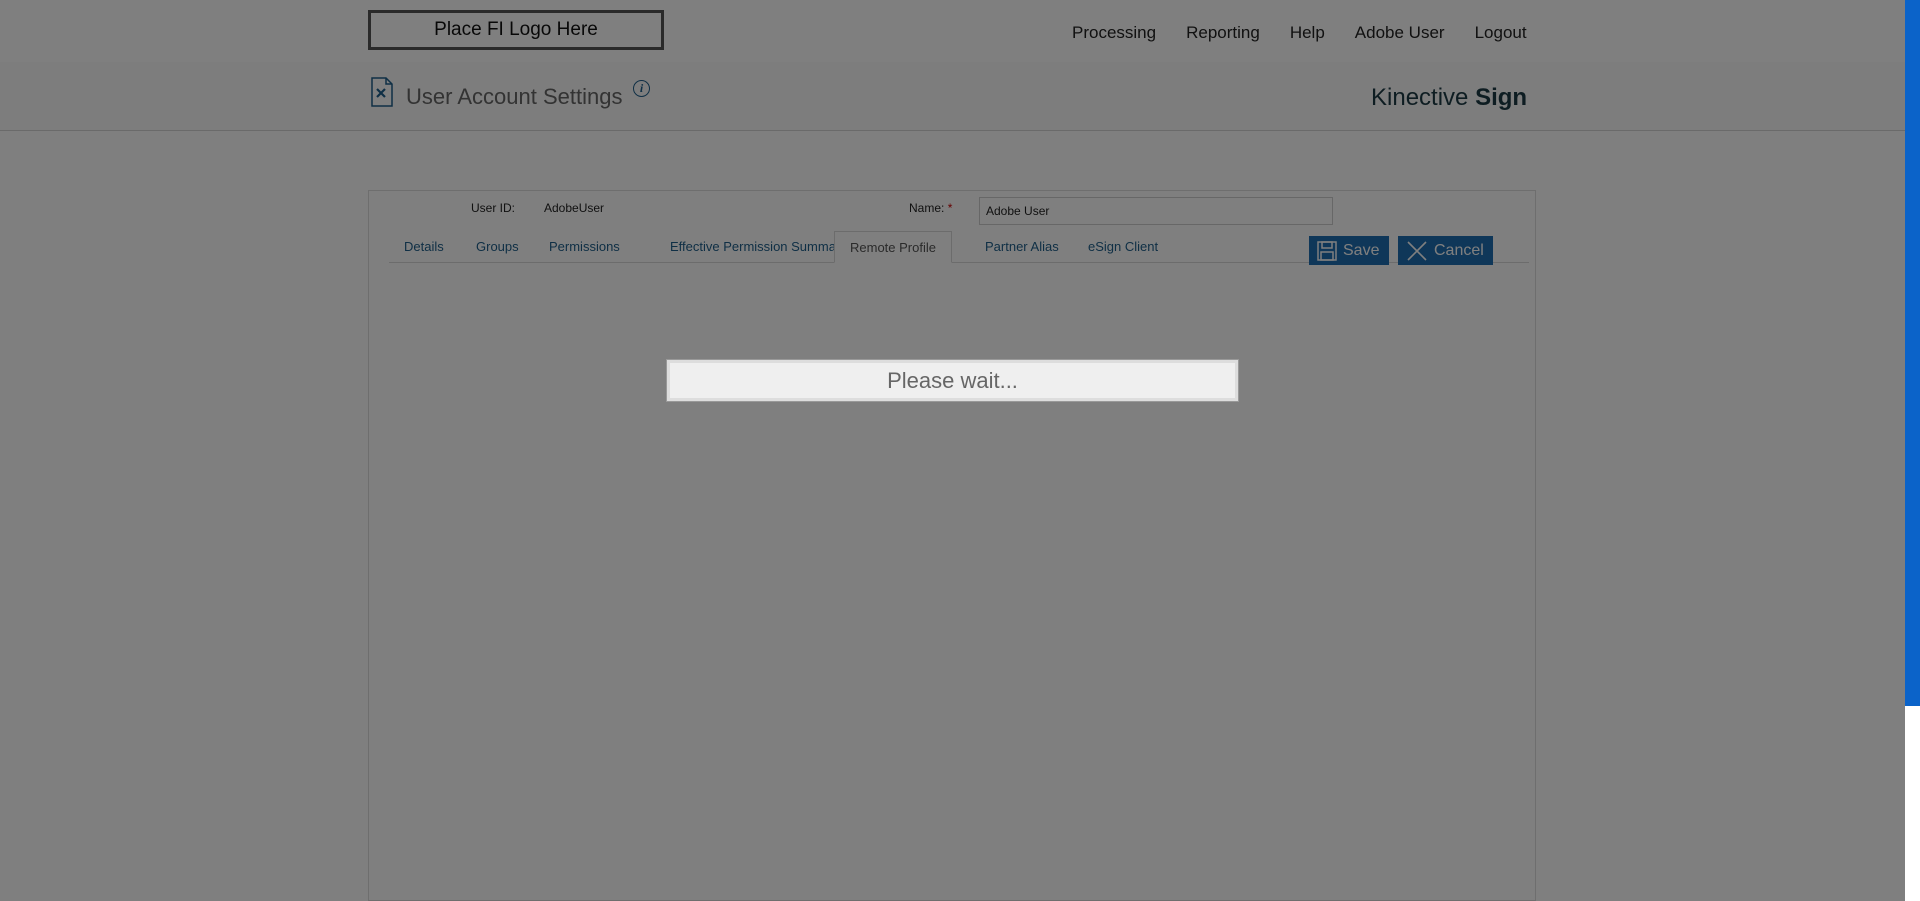 The width and height of the screenshot is (1920, 901). I want to click on scrollbar-track, so click(1912, 353).